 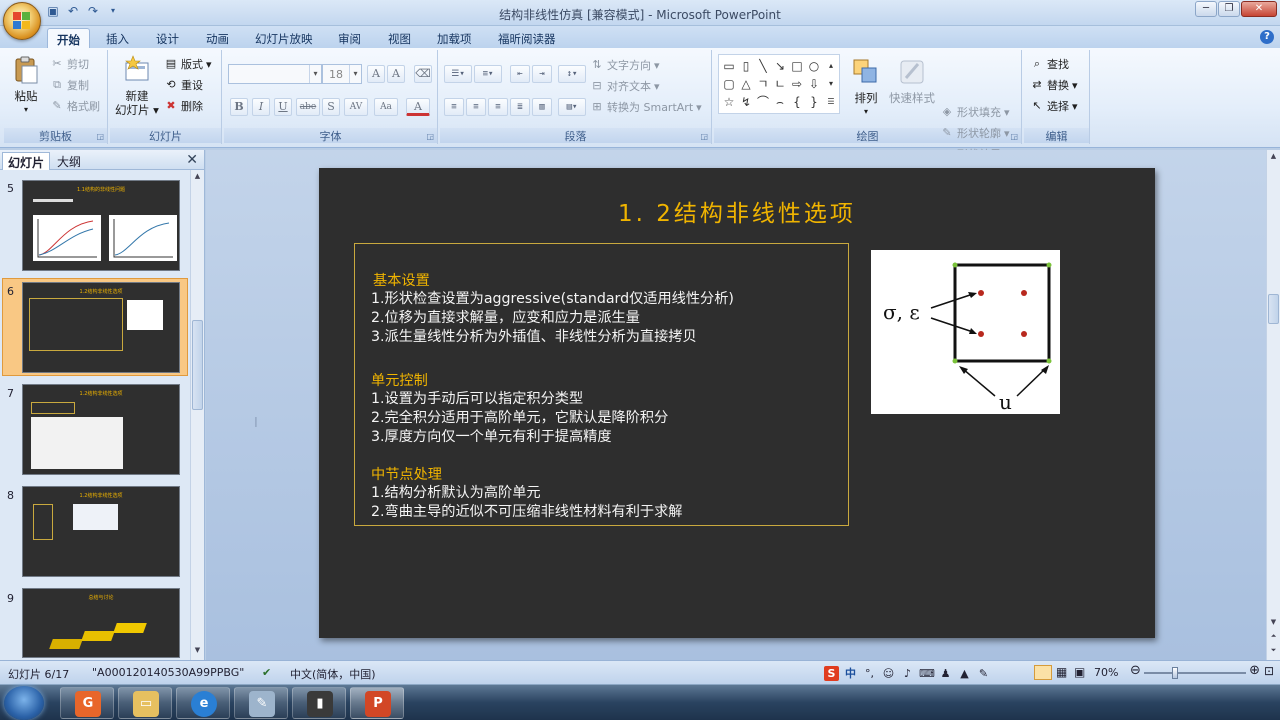 I want to click on user-icon: ♟, so click(x=945, y=673).